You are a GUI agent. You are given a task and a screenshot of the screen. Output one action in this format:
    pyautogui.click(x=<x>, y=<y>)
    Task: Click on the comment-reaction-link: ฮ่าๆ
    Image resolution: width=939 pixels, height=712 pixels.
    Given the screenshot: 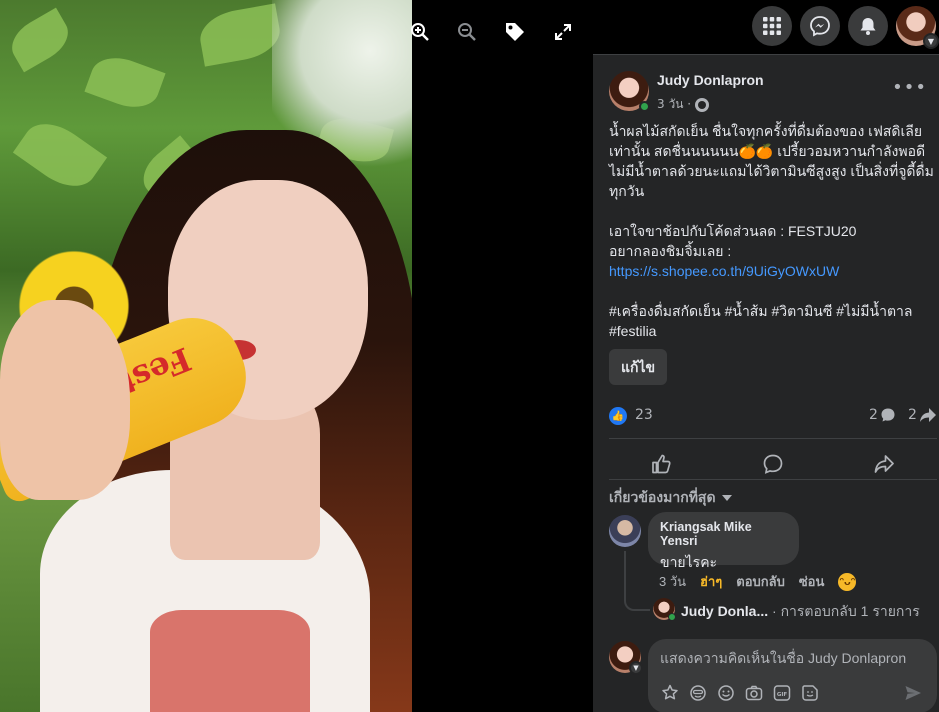 What is the action you would take?
    pyautogui.click(x=711, y=581)
    